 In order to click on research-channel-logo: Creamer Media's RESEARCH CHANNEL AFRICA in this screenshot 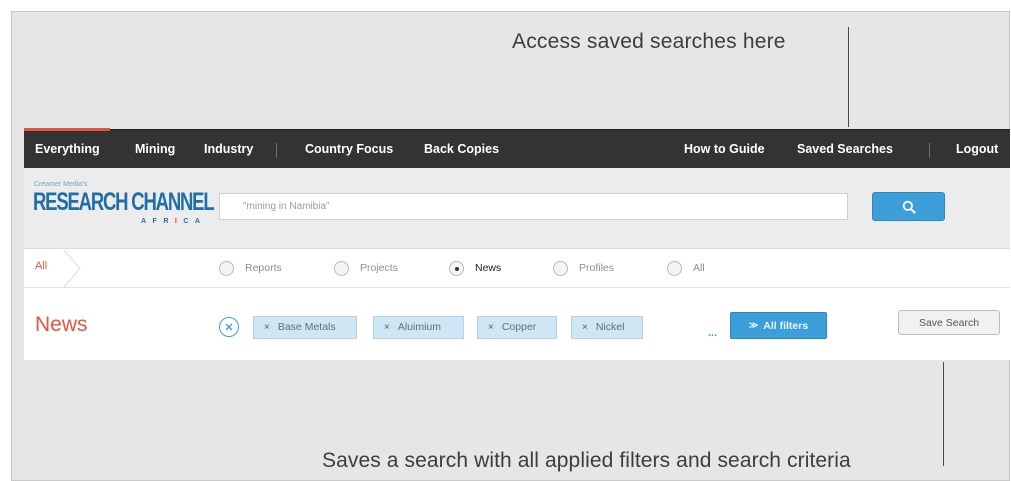, I will do `click(124, 205)`.